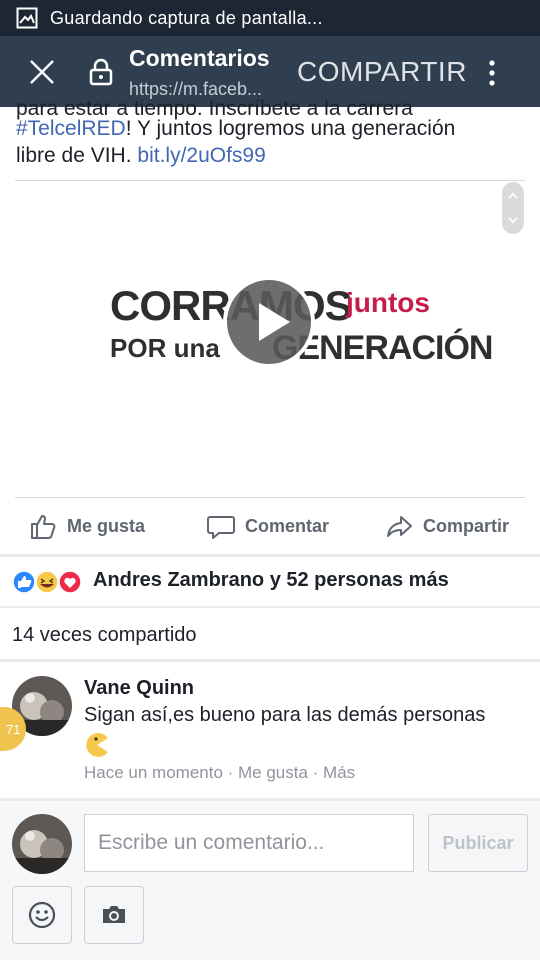 The image size is (540, 960). I want to click on comment-icon, so click(221, 527).